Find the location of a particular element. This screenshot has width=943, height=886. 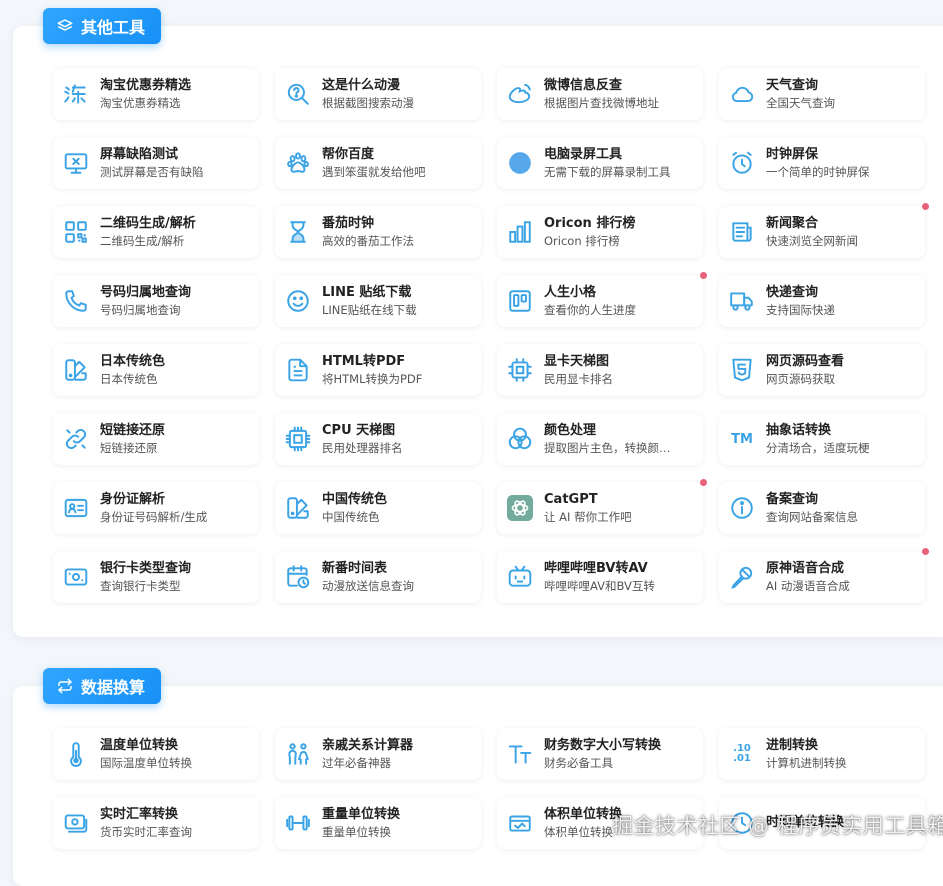

tool-card: HTML转PDF 将HTML转换为PDF is located at coordinates (378, 370).